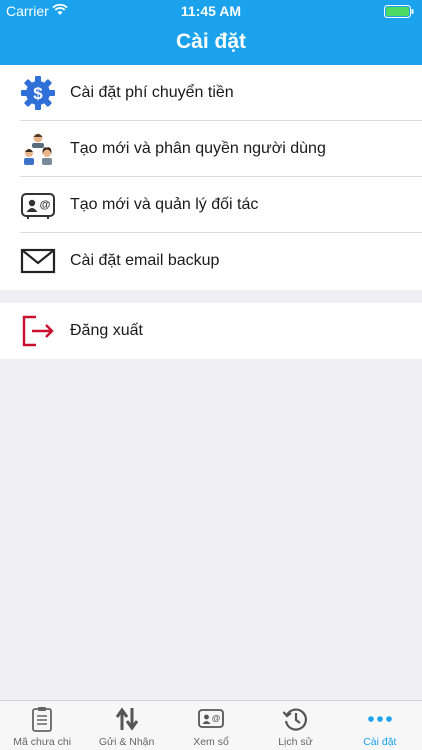 This screenshot has height=750, width=422. I want to click on tab-send-receive: Gửi & Nhận, so click(126, 725).